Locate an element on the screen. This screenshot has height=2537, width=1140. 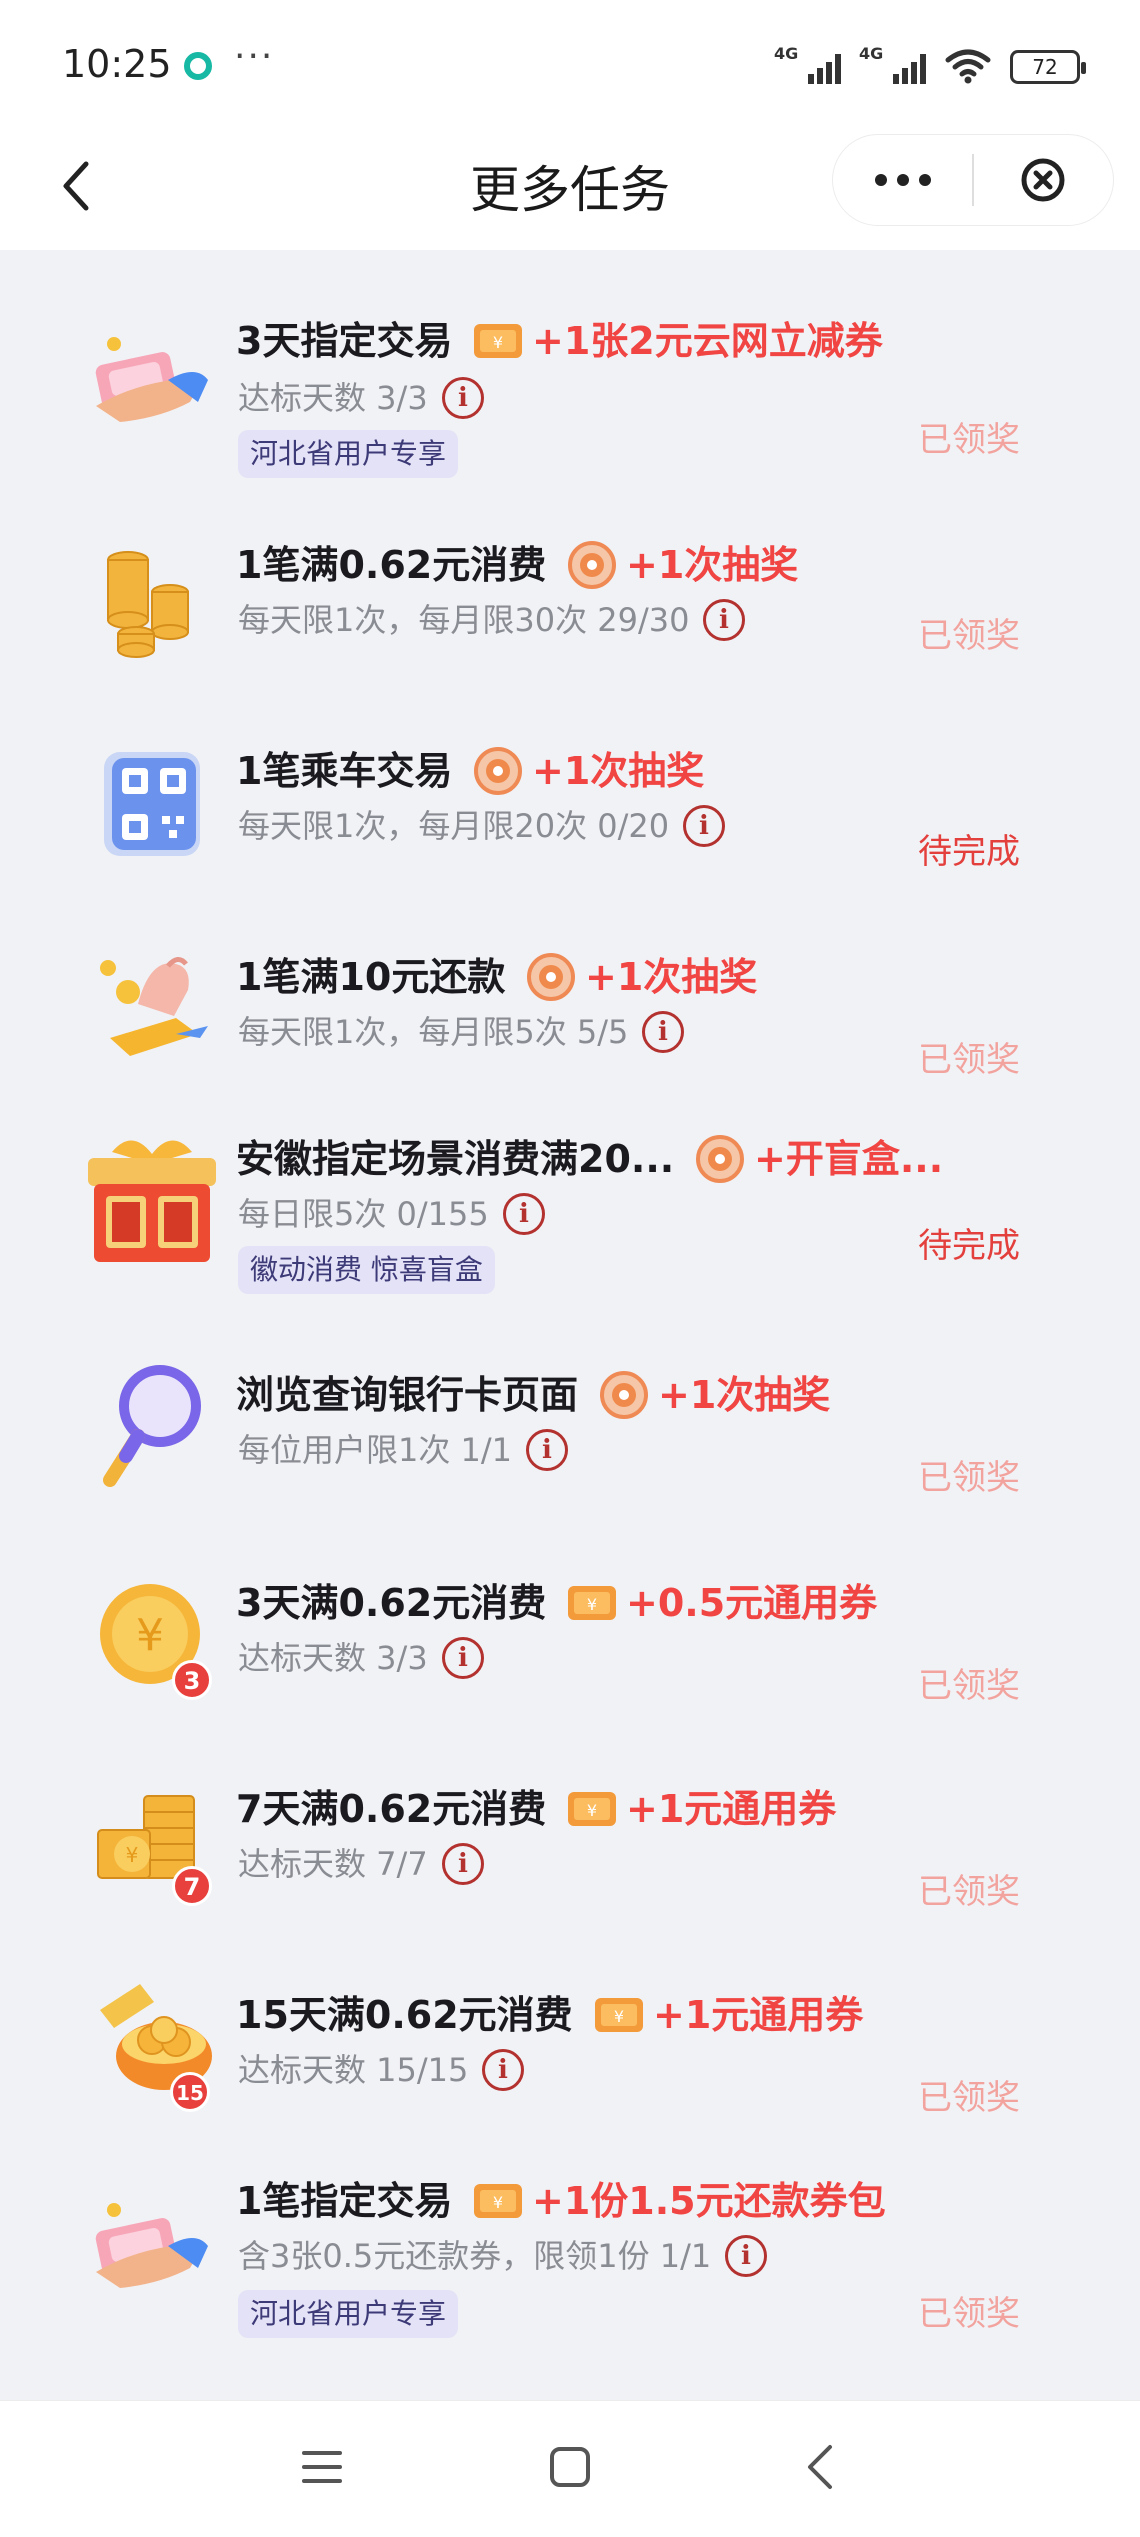
close-circle-icon is located at coordinates (1043, 180).